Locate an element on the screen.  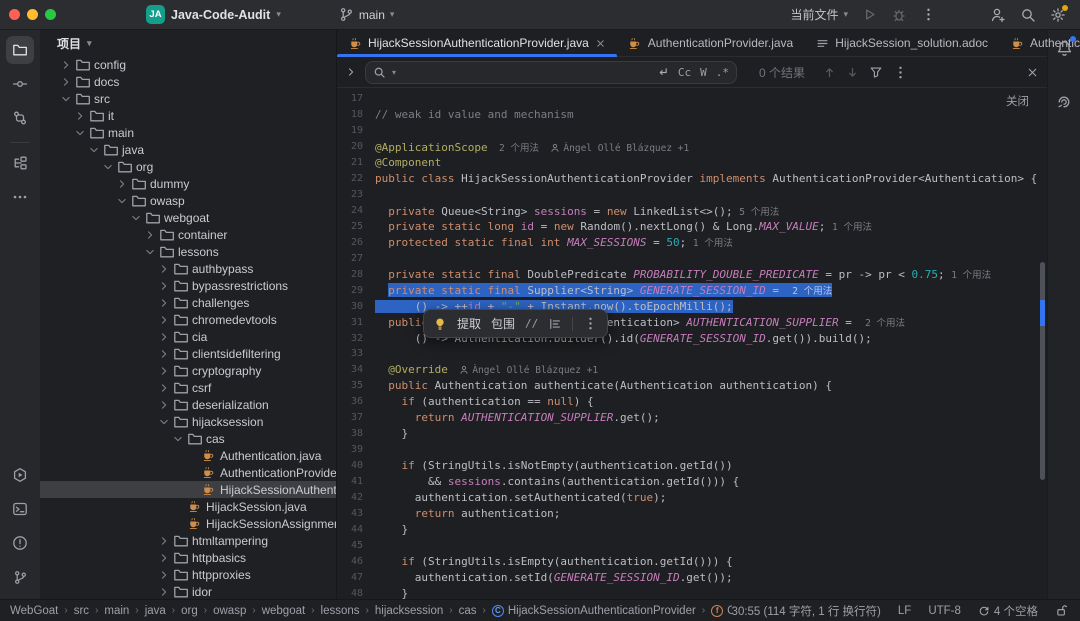
regex-toggle: .* is located at coordinates (722, 72).